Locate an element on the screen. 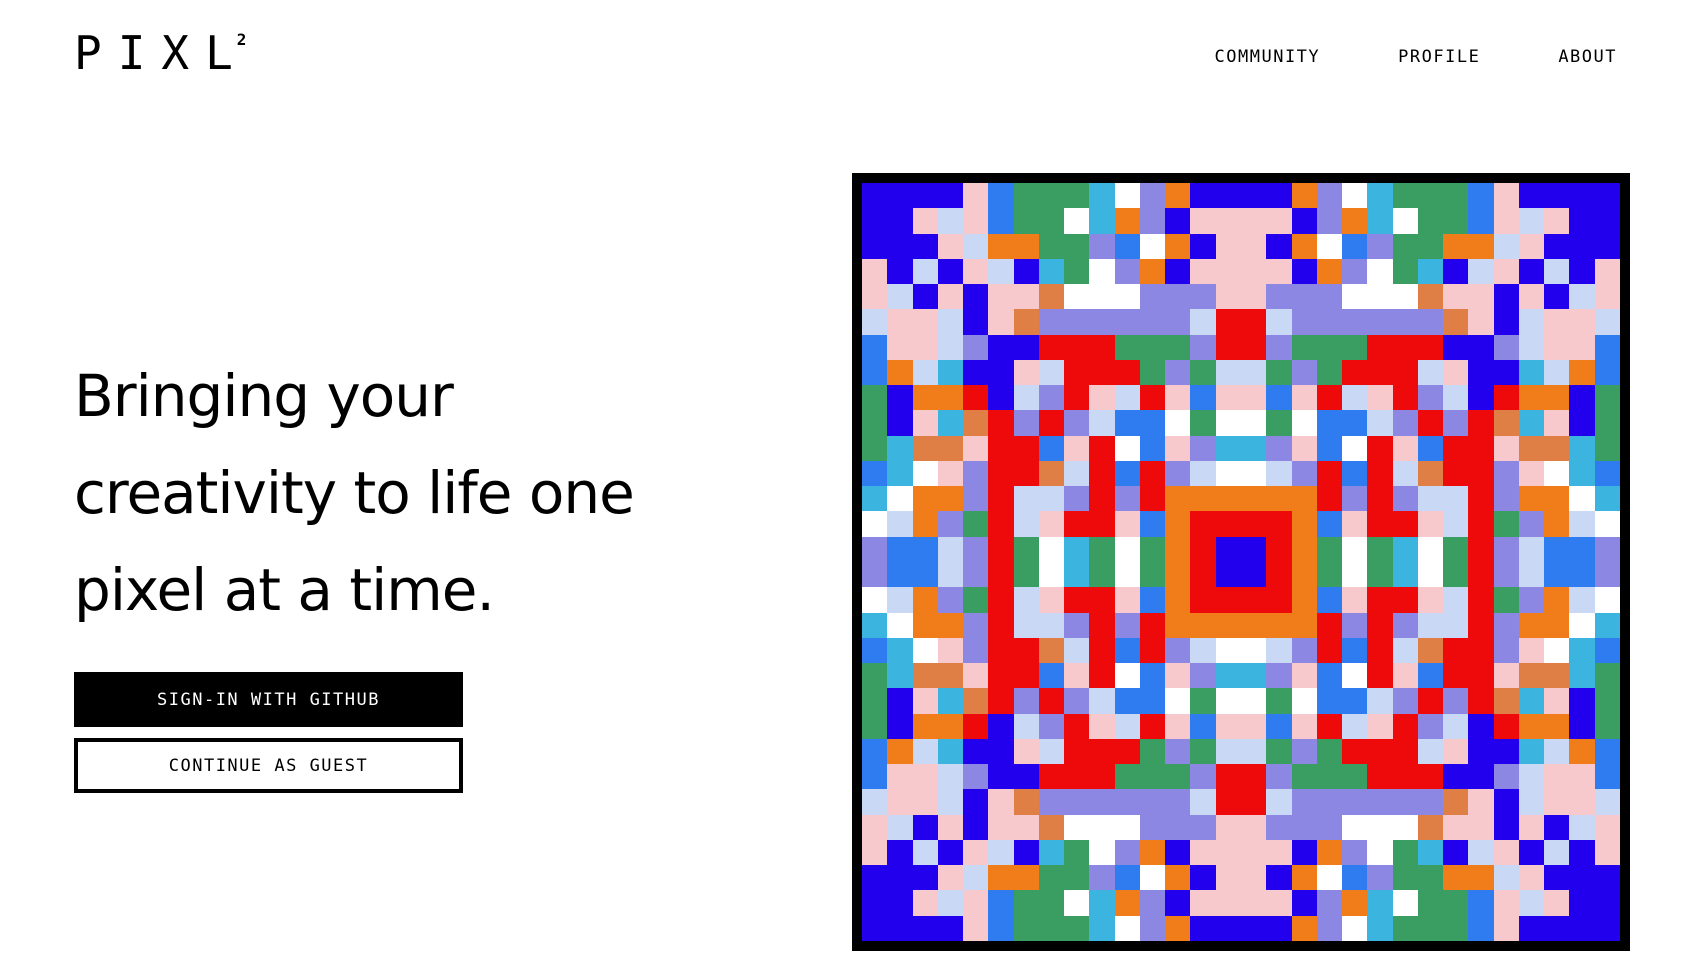  nav-about-link: ABOUT is located at coordinates (1587, 57).